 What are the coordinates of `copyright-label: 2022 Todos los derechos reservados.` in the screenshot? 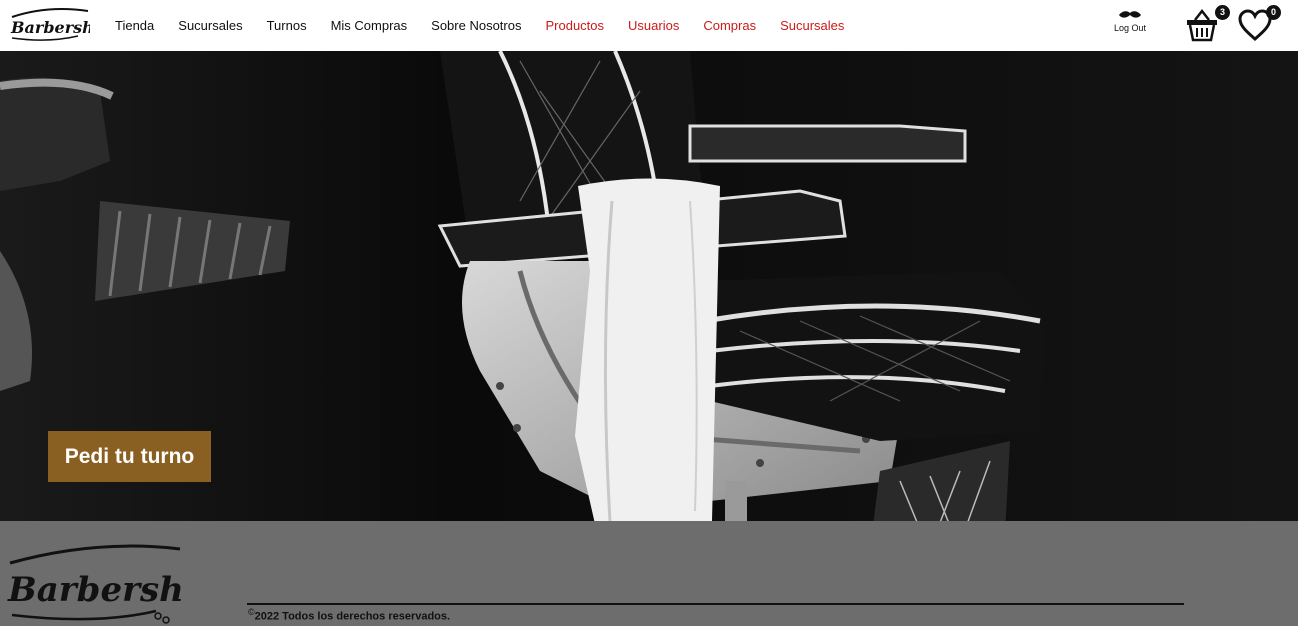 It's located at (352, 616).